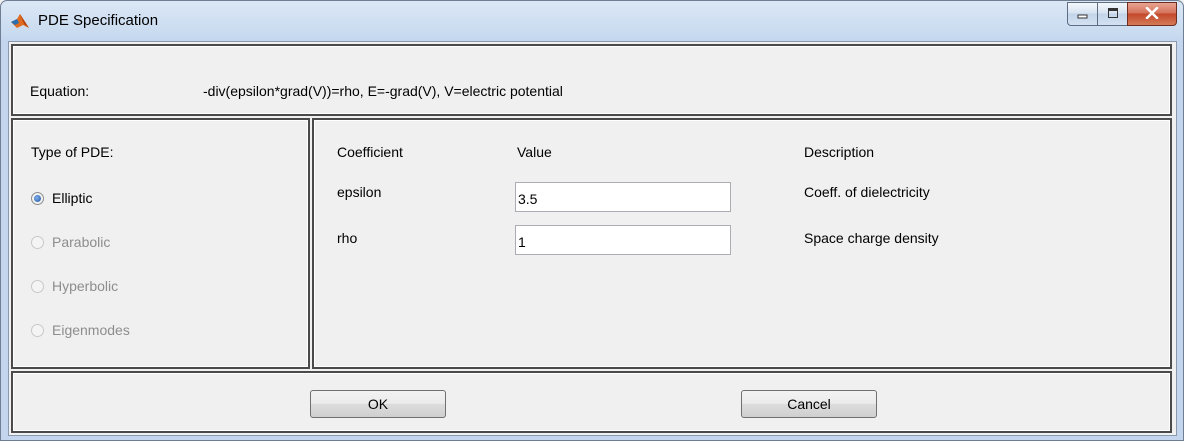  What do you see at coordinates (37, 198) in the screenshot?
I see `radio-button-checked` at bounding box center [37, 198].